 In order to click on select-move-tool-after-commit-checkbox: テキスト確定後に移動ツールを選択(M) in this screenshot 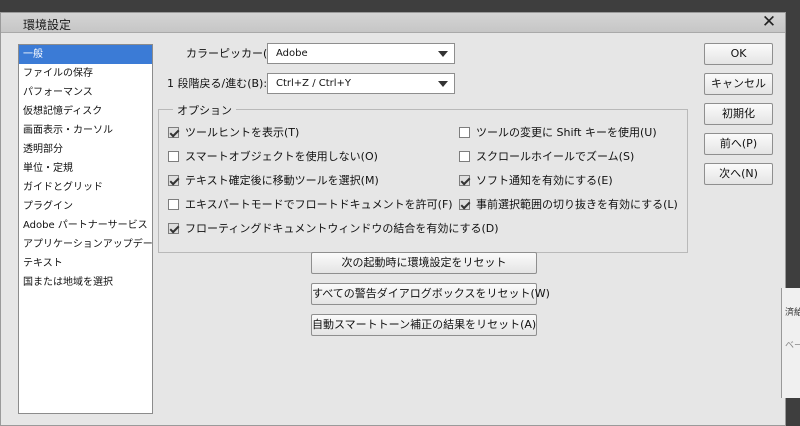, I will do `click(273, 180)`.